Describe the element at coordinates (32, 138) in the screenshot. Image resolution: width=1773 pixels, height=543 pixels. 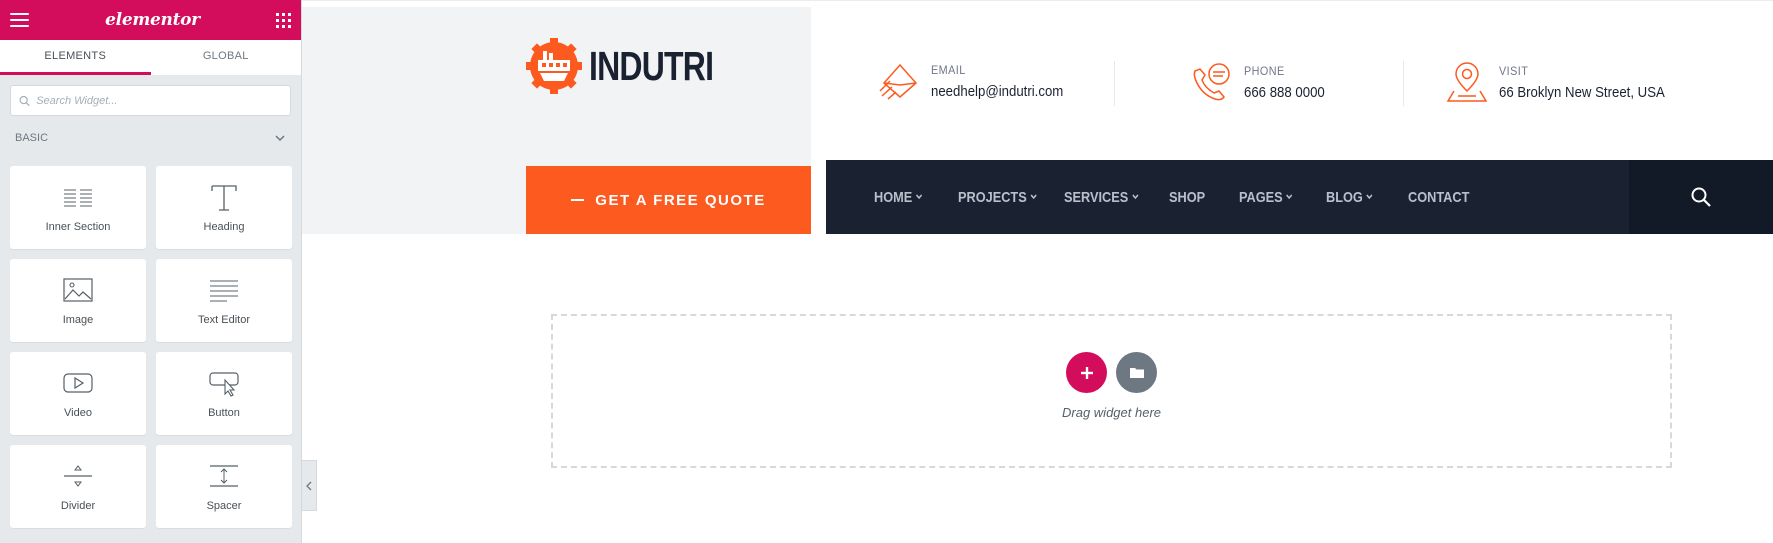
I see `category-label: BASIC` at that location.